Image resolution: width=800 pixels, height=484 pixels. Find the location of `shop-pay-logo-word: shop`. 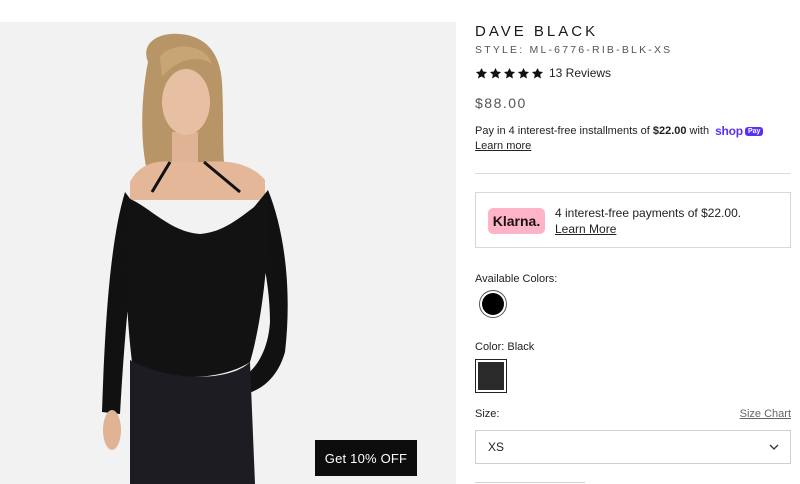

shop-pay-logo-word: shop is located at coordinates (729, 131).